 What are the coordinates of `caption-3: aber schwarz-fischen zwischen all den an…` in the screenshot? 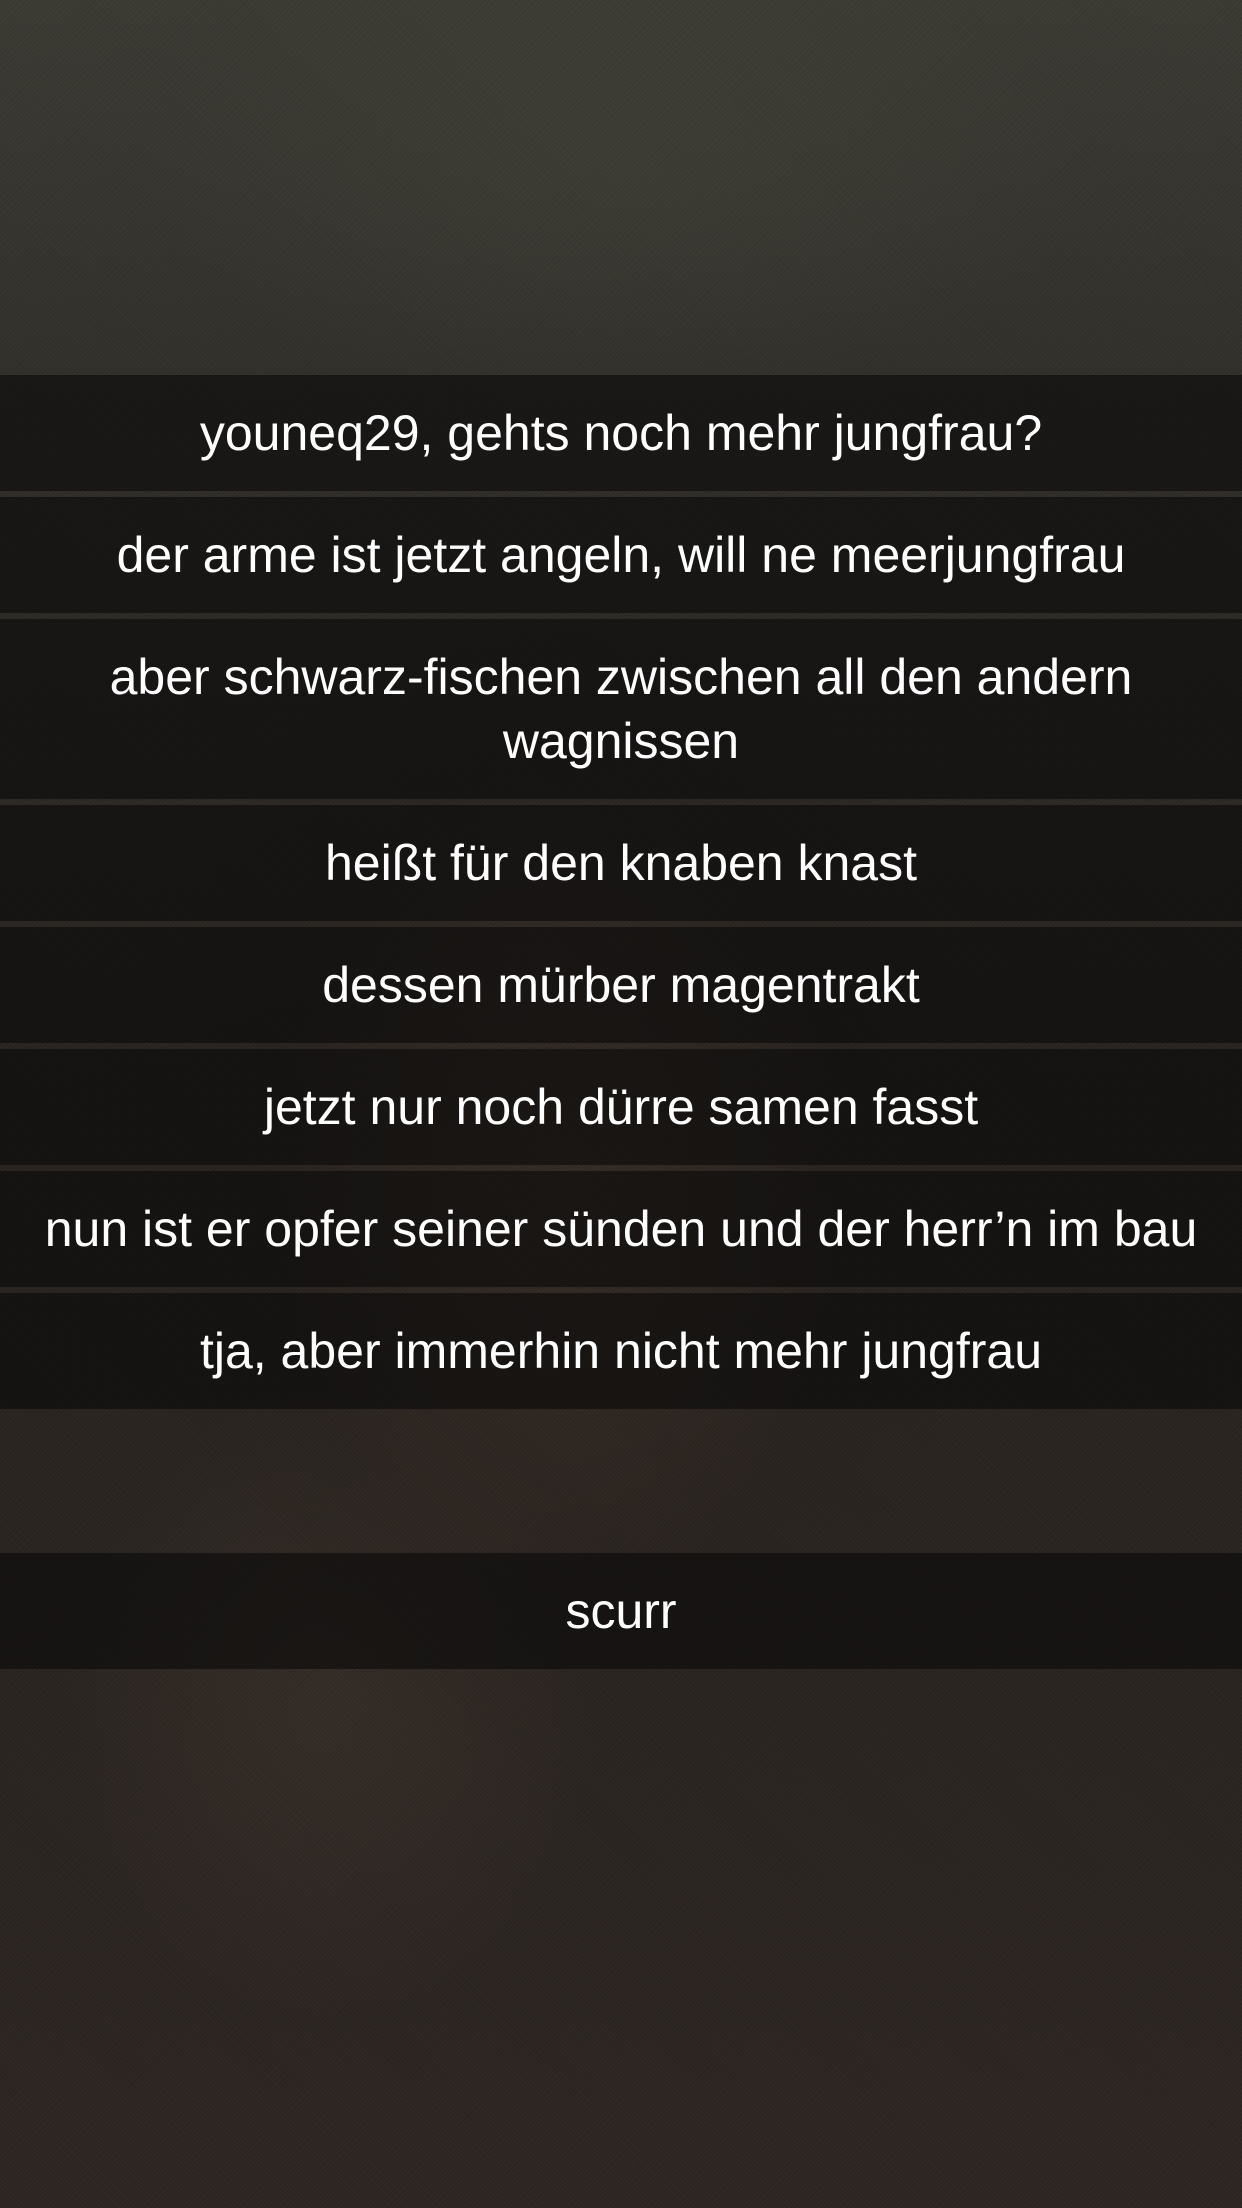 It's located at (621, 709).